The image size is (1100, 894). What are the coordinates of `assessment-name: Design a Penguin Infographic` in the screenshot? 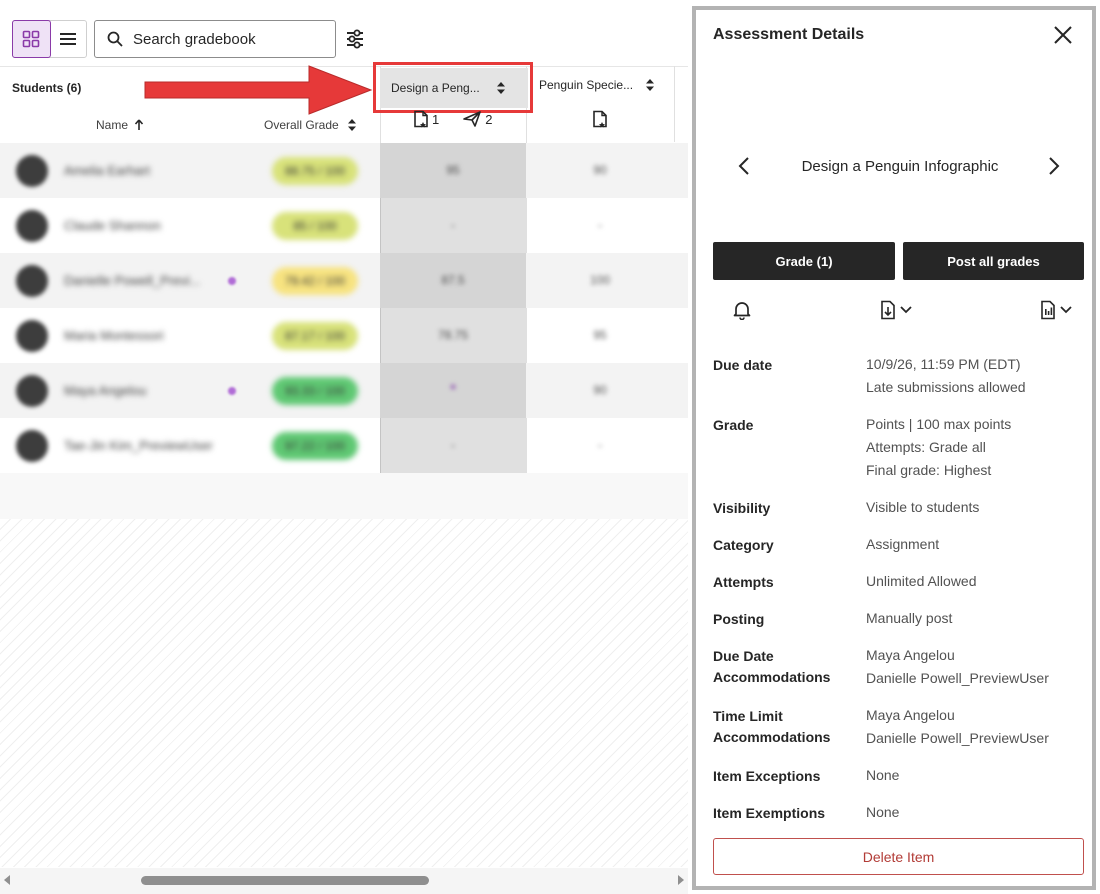 It's located at (900, 166).